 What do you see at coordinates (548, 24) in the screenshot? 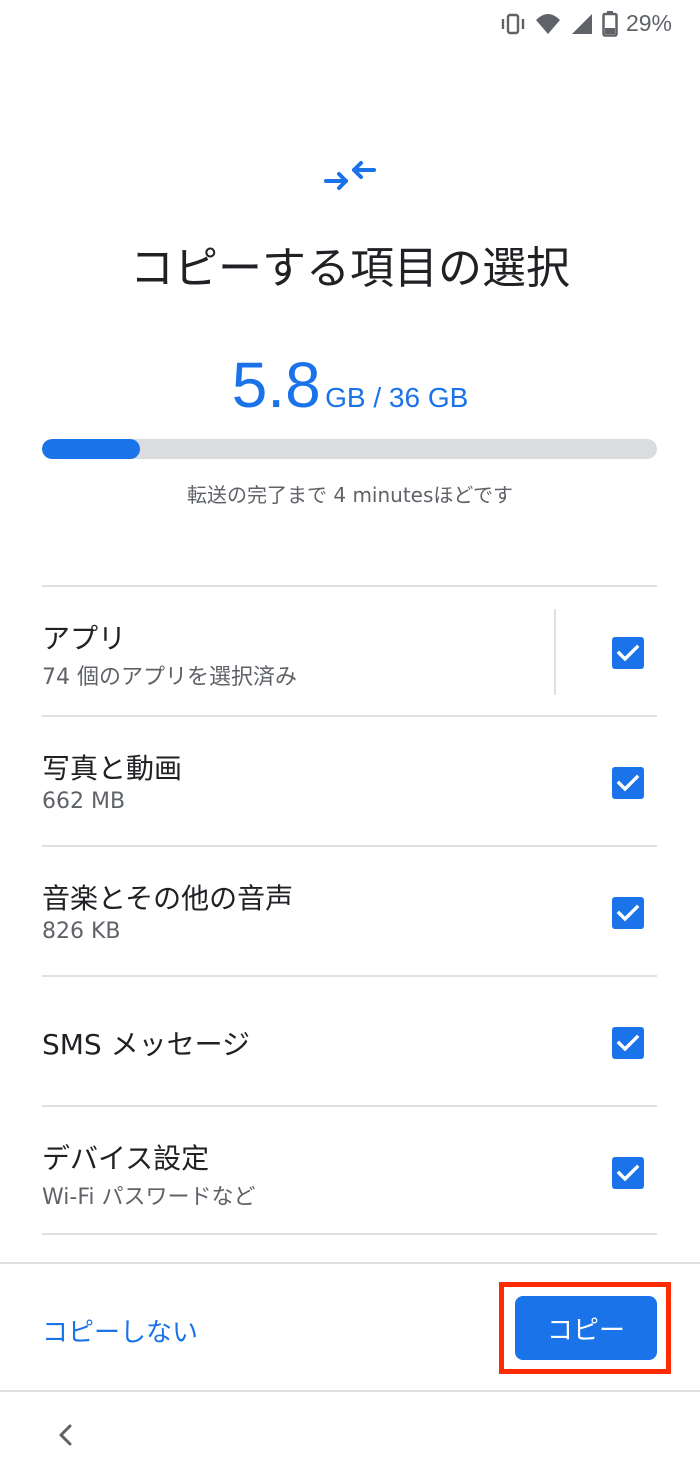
I see `wifi-icon` at bounding box center [548, 24].